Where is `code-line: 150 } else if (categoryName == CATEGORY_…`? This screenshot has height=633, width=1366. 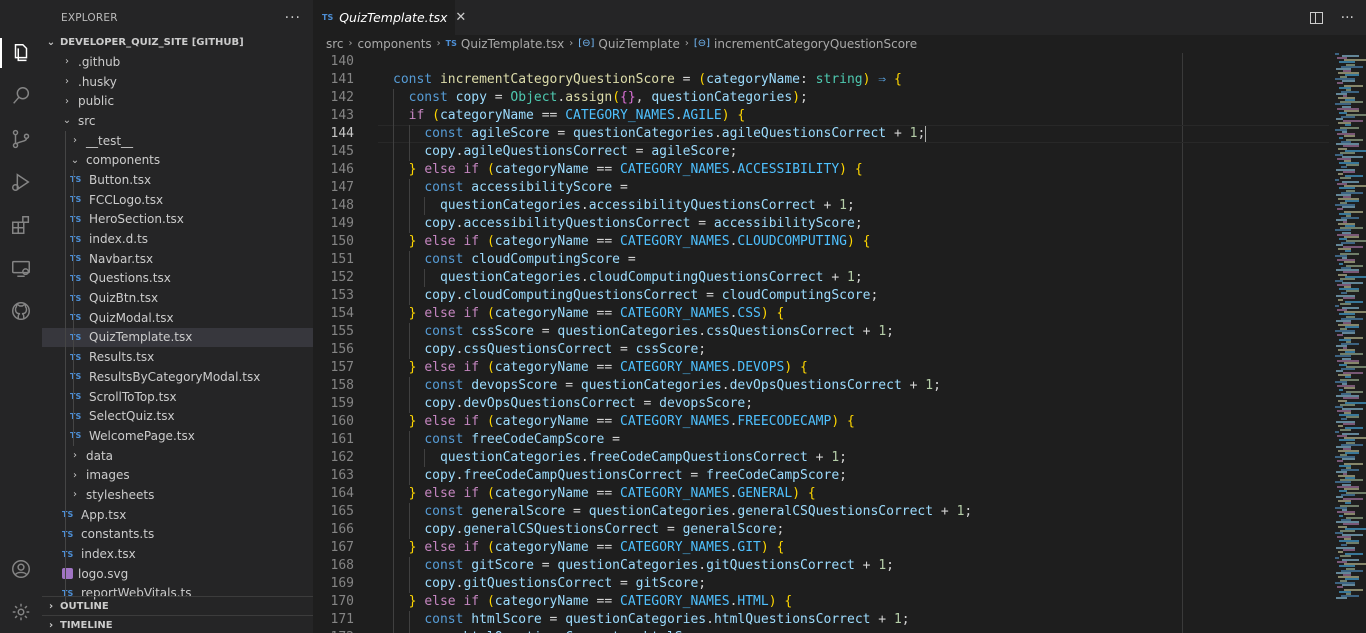
code-line: 150 } else if (categoryName == CATEGORY_… is located at coordinates (821, 242).